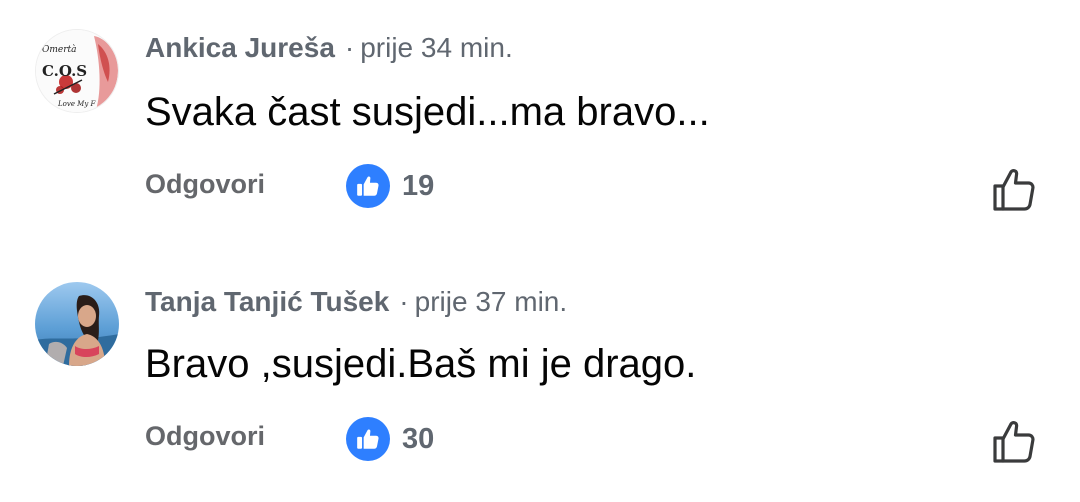  I want to click on comment-header: Ankica Jureša · prije 34 min., so click(329, 48).